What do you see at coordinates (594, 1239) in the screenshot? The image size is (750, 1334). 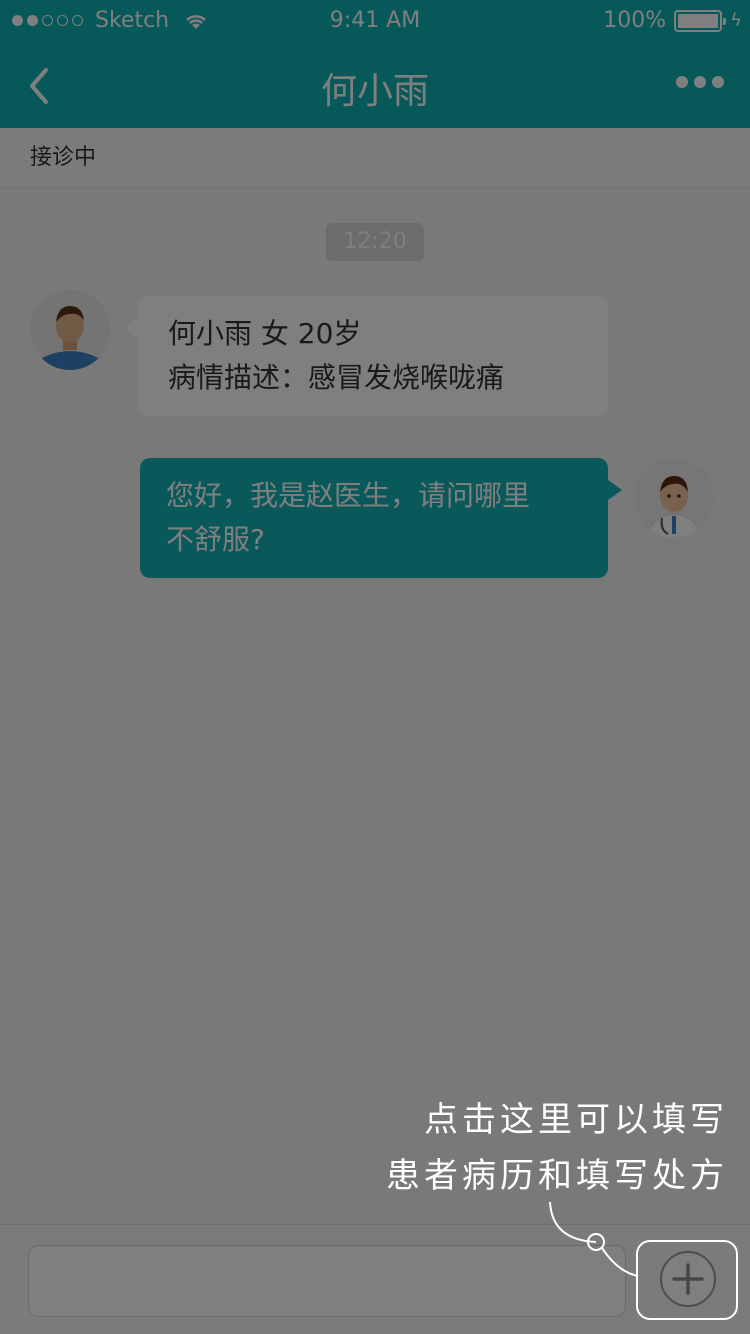 I see `pointer-curve-icon` at bounding box center [594, 1239].